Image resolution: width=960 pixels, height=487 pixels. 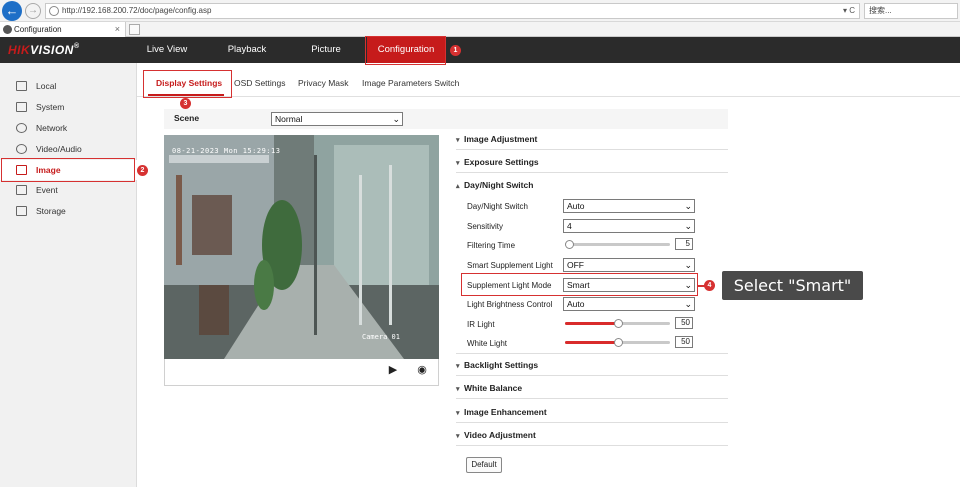 What do you see at coordinates (68, 170) in the screenshot?
I see `highlight-image` at bounding box center [68, 170].